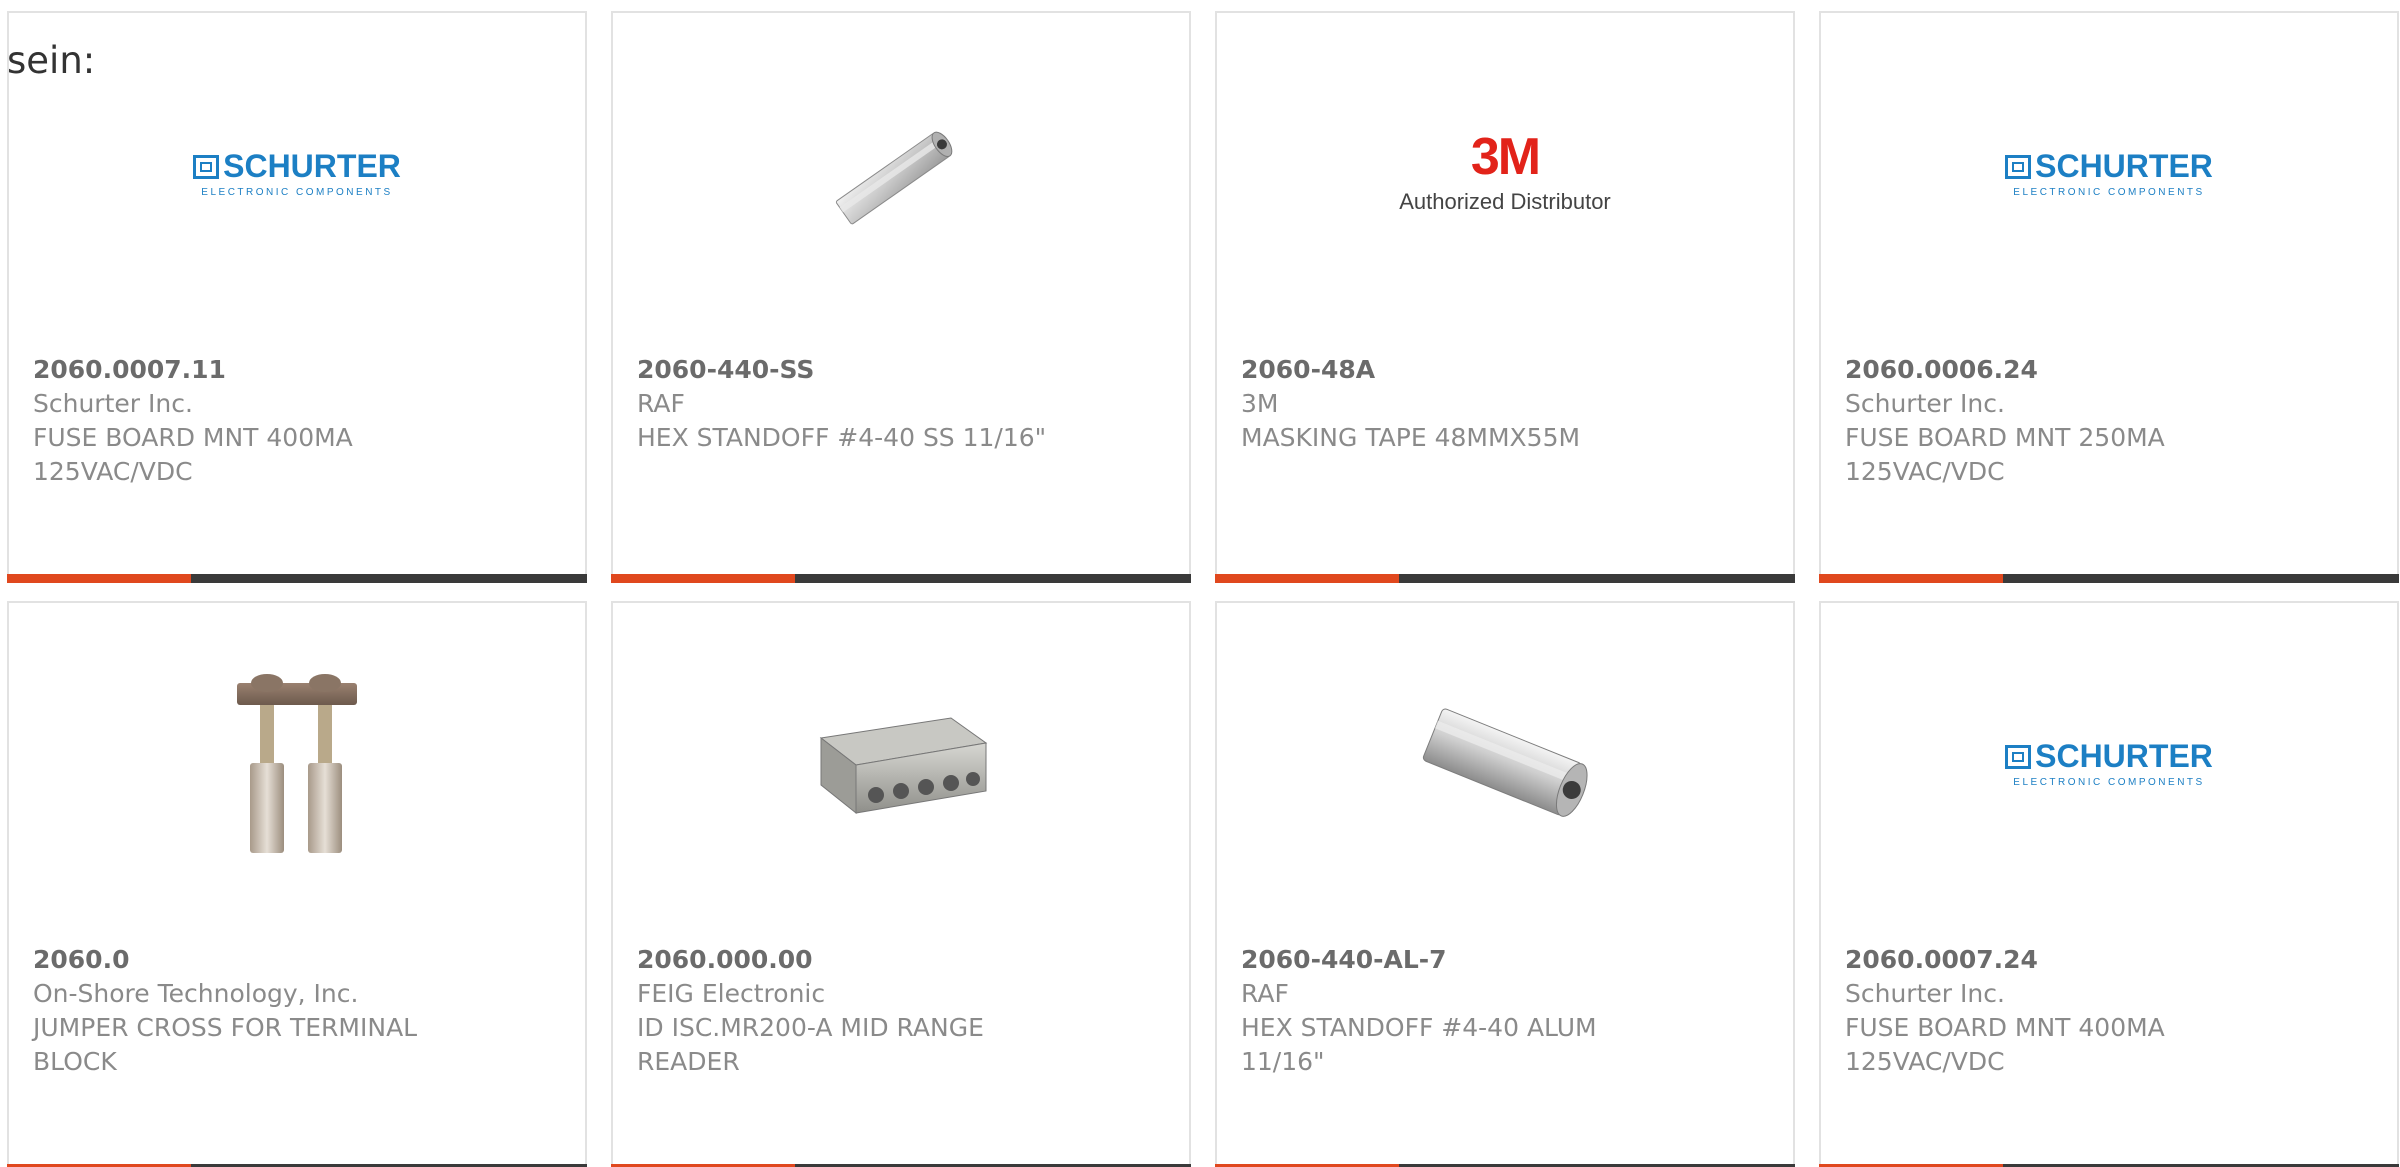 The image size is (2400, 1167). What do you see at coordinates (1505, 370) in the screenshot?
I see `part-number-link: 2060-48A` at bounding box center [1505, 370].